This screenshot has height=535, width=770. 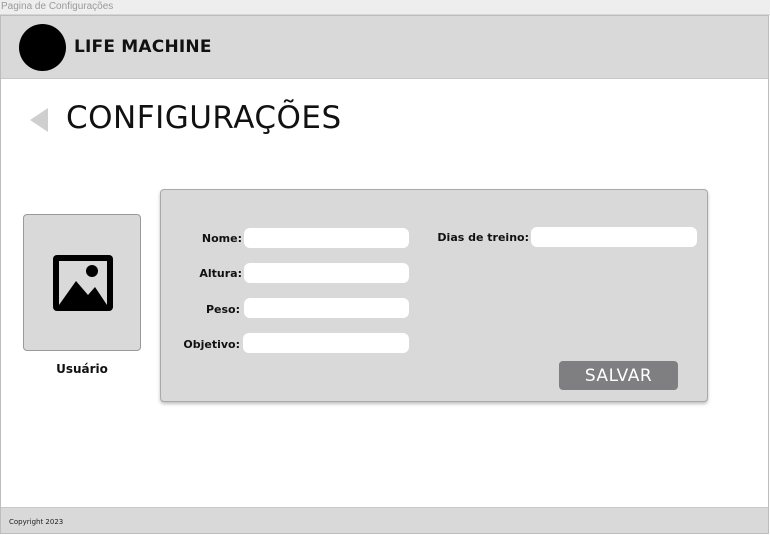 What do you see at coordinates (204, 118) in the screenshot?
I see `page-title: CONFIGURAÇÕES` at bounding box center [204, 118].